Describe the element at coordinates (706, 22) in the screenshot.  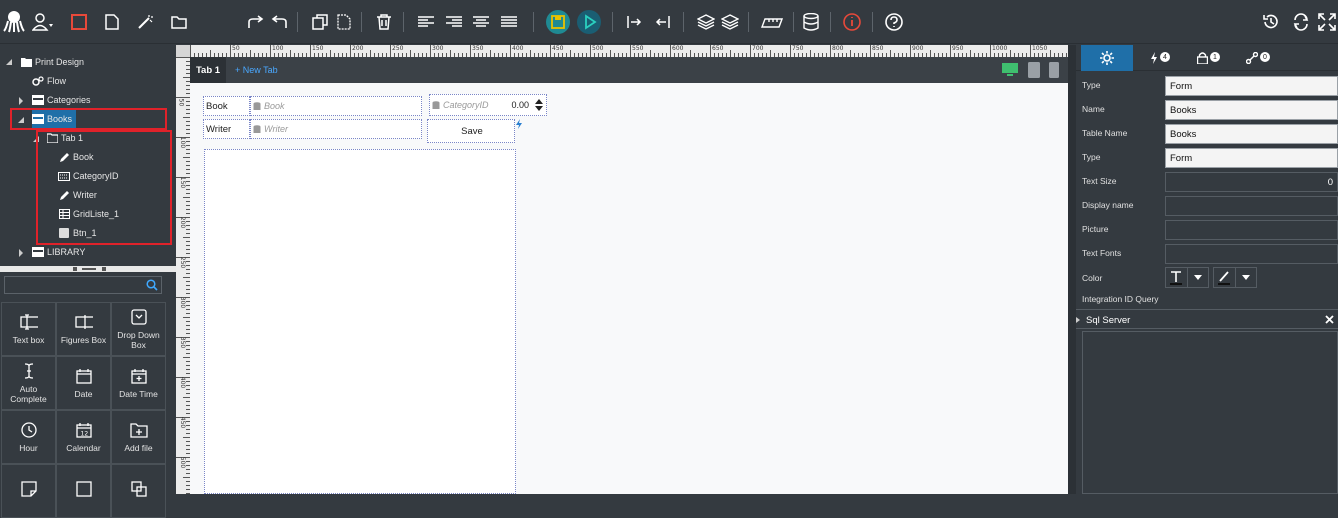
I see `layers-up-icon` at that location.